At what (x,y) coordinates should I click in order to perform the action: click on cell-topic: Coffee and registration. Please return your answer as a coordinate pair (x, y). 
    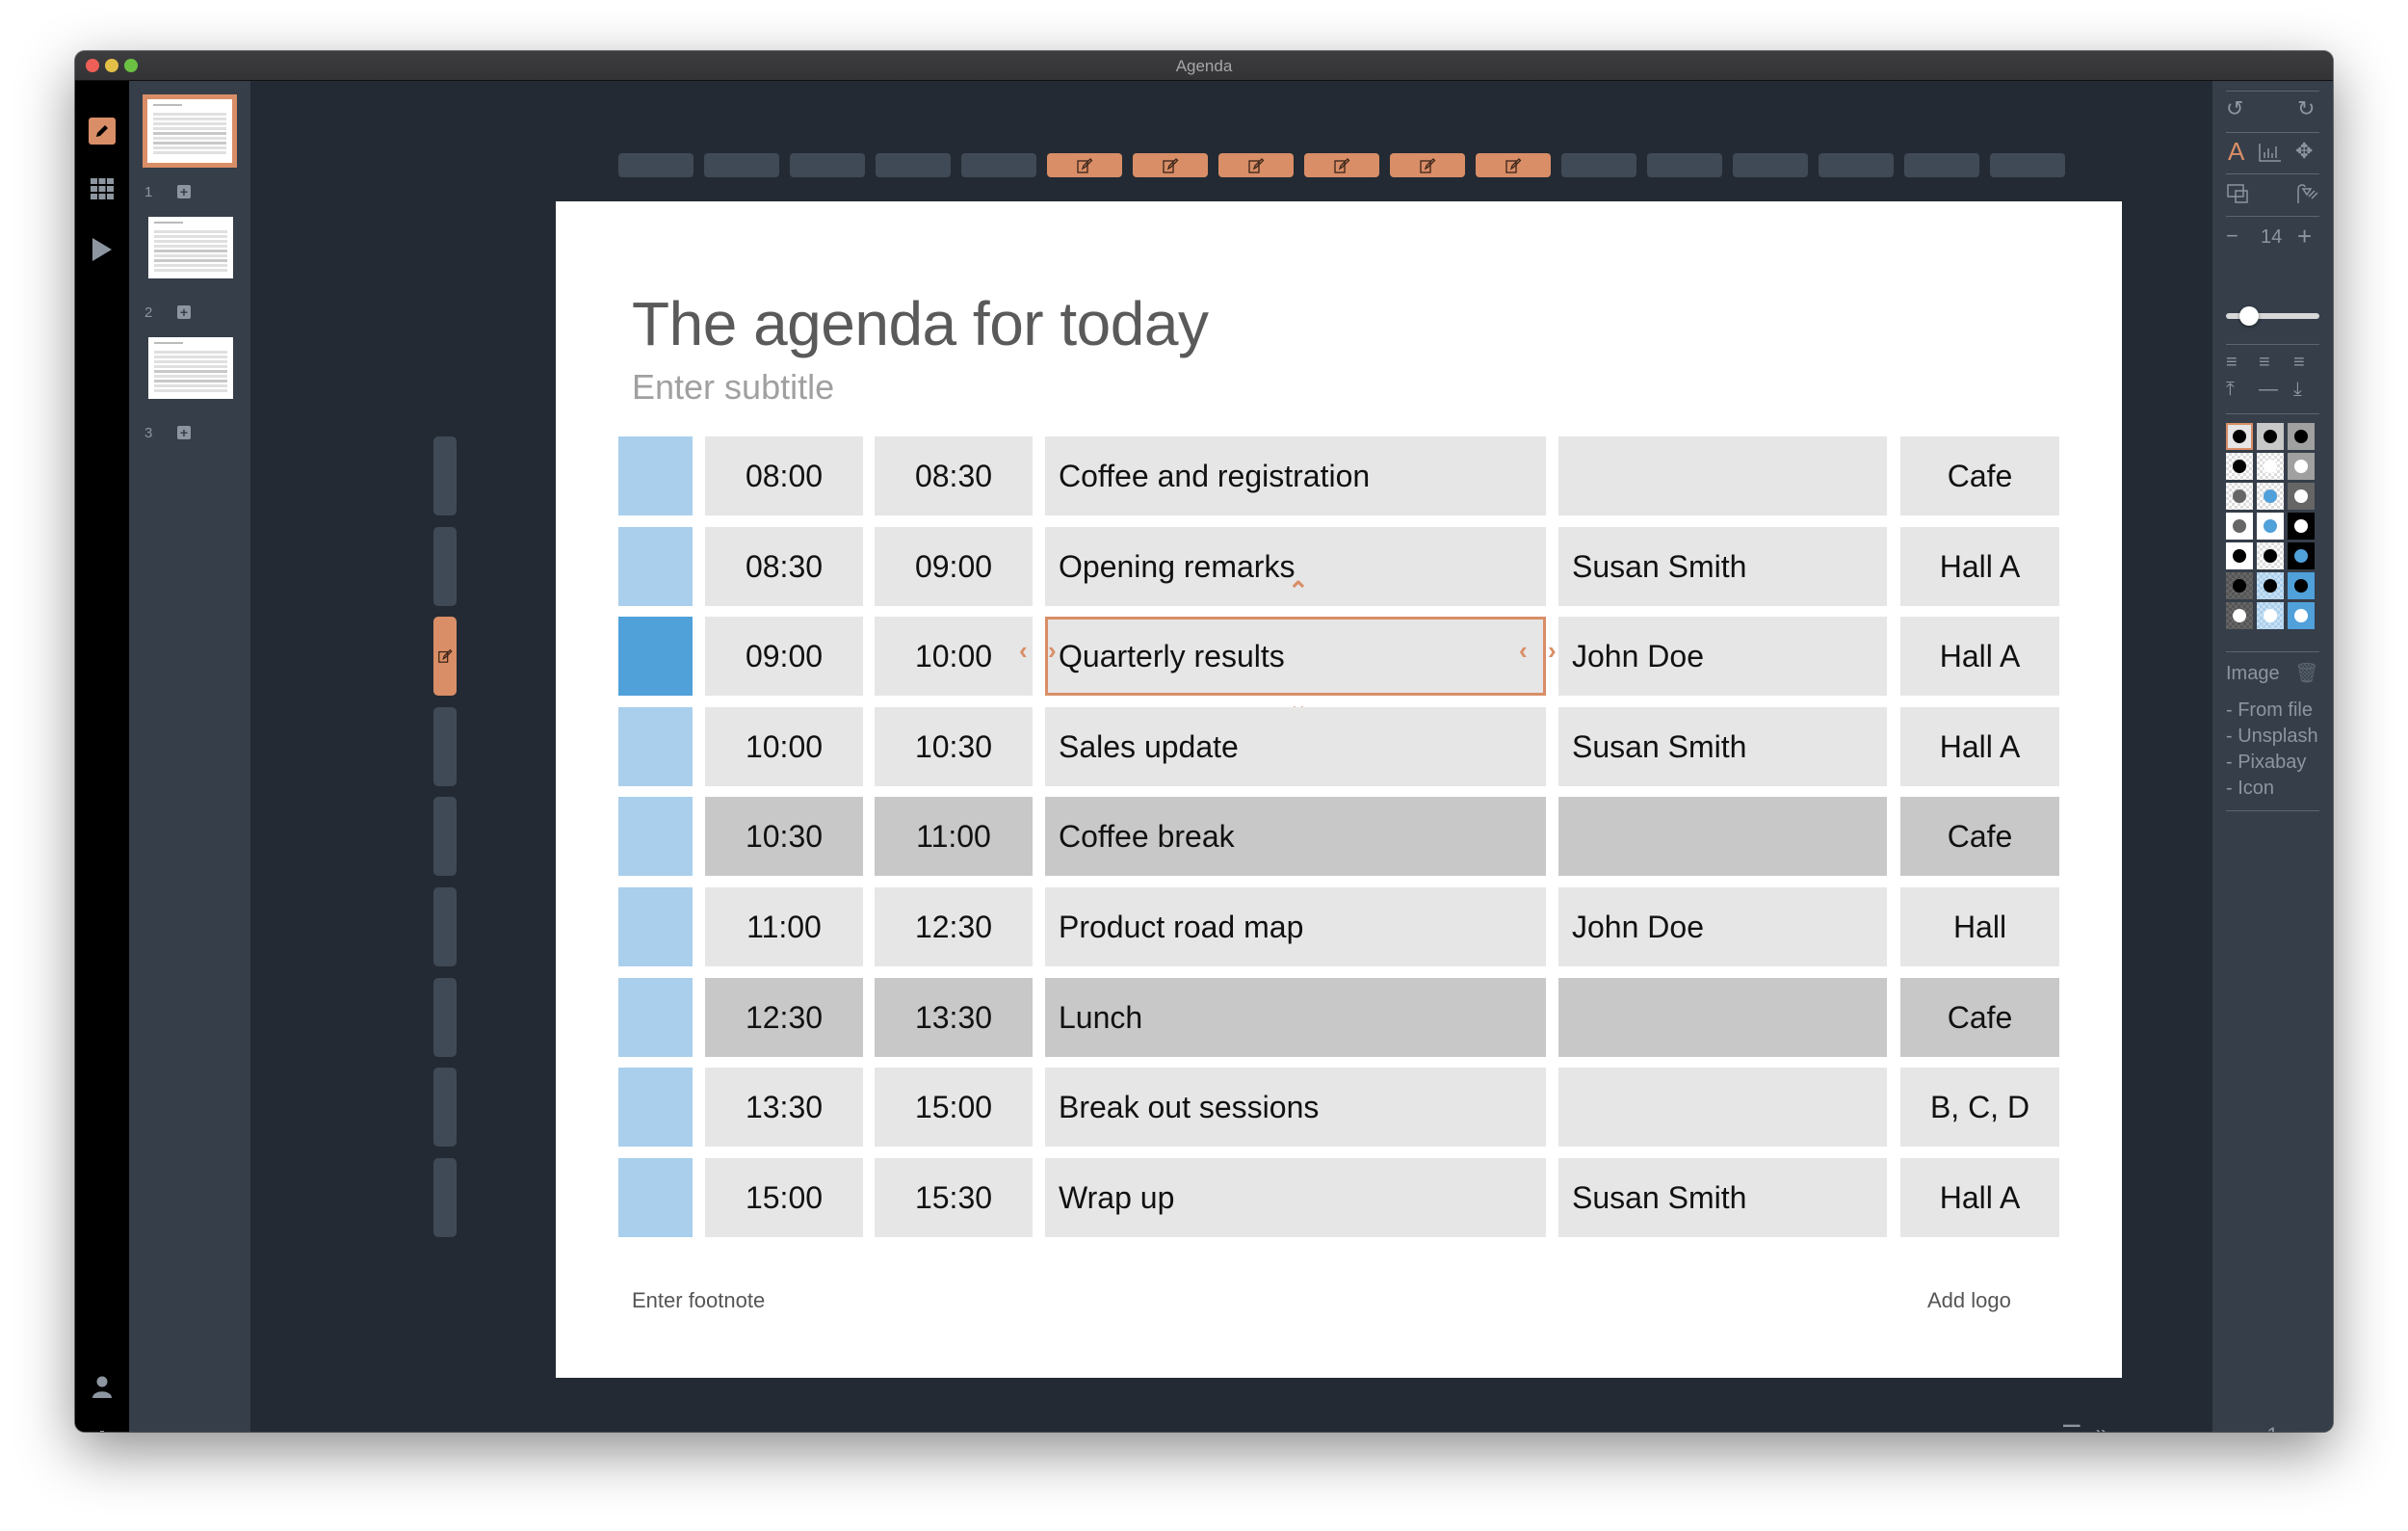
    Looking at the image, I should click on (1295, 476).